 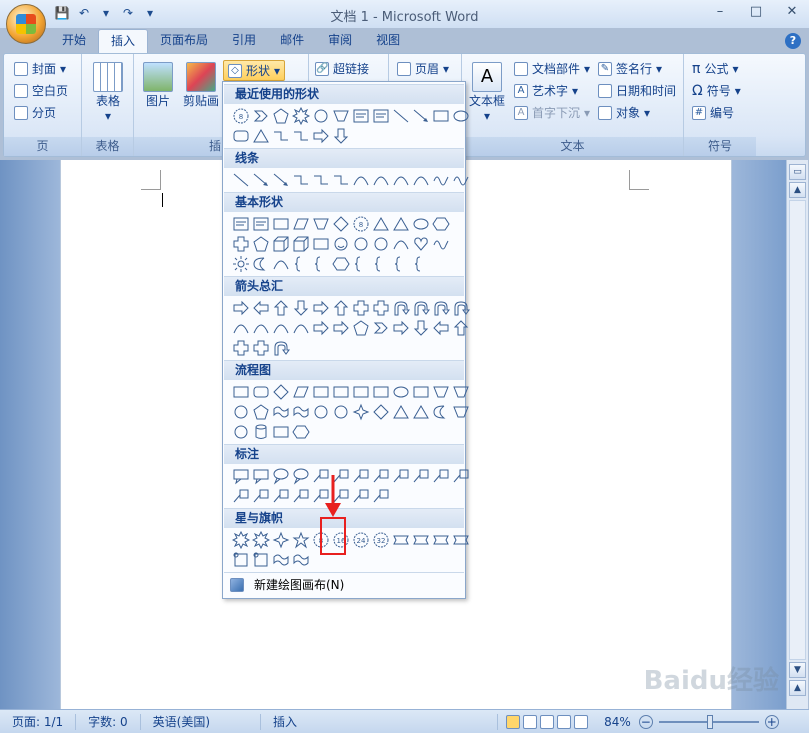 I want to click on quickparts-button: 文档部件 ▾, so click(x=552, y=68).